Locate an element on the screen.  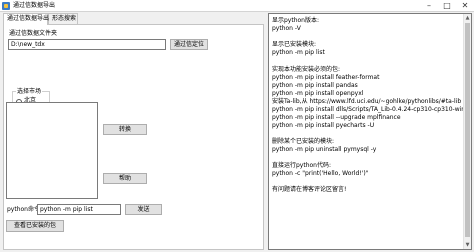
output-line: python -m pip list is located at coordinates (298, 52).